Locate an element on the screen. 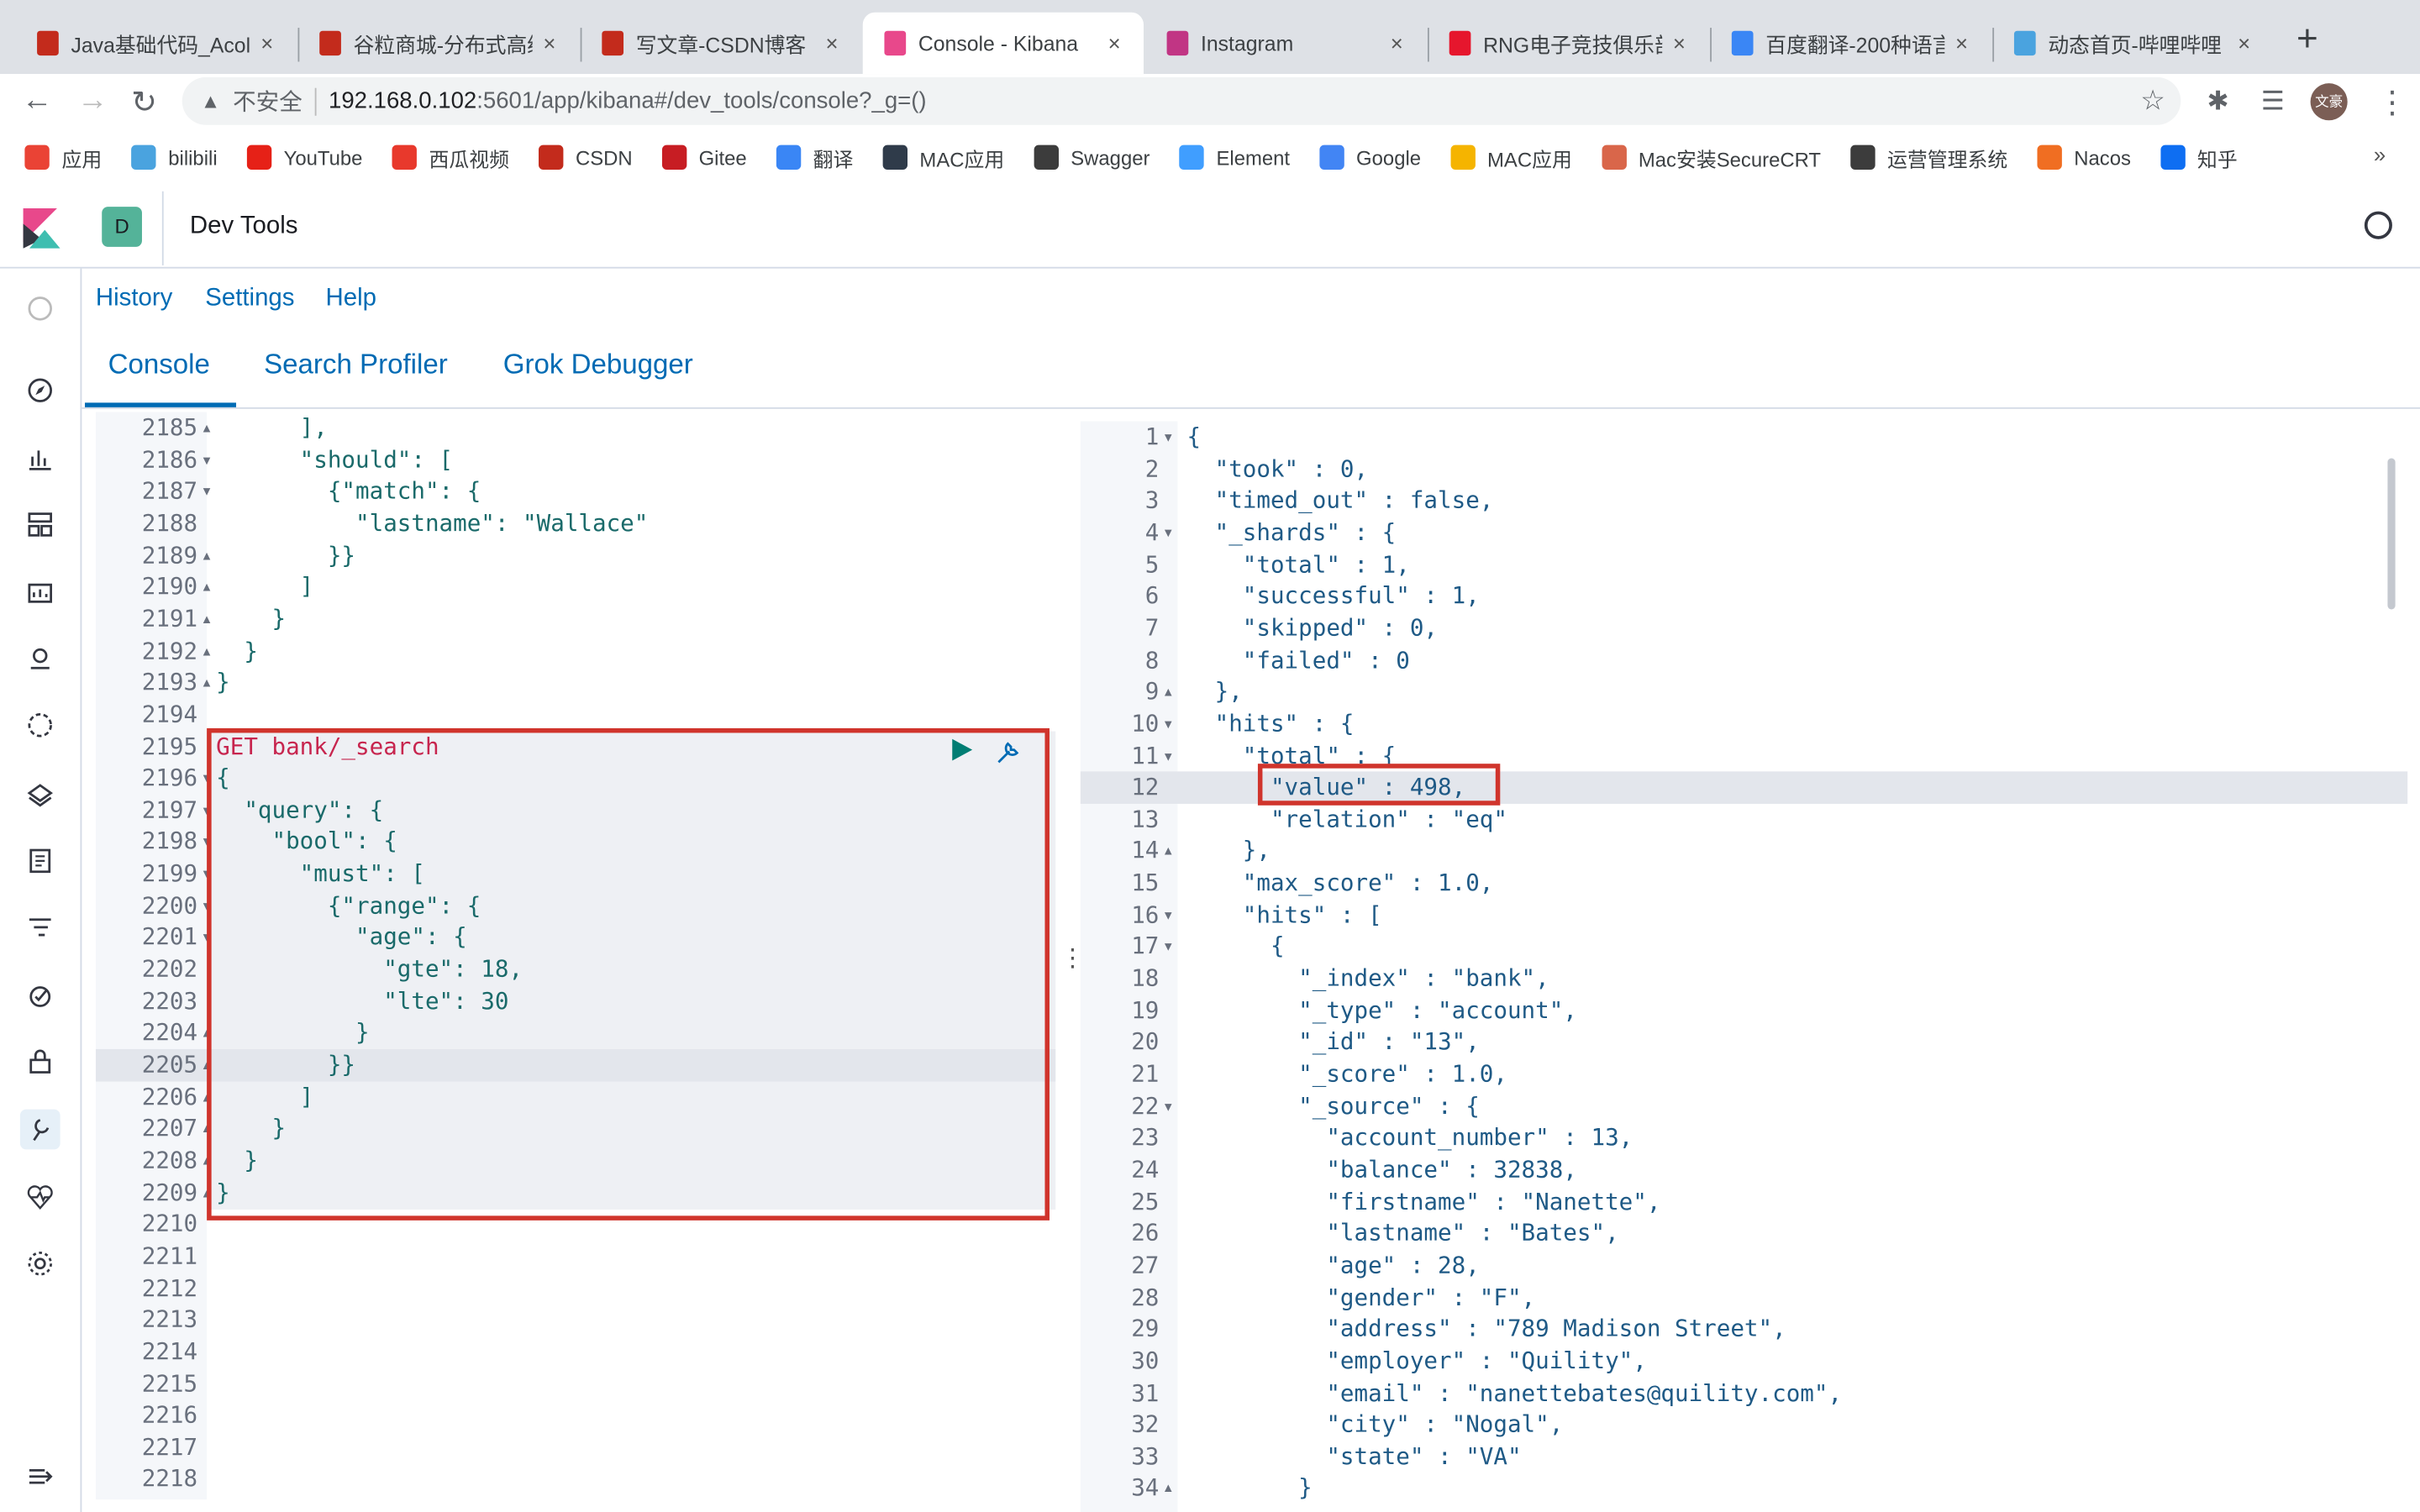 Image resolution: width=2420 pixels, height=1512 pixels. extensions-icon: ✱ is located at coordinates (2218, 102).